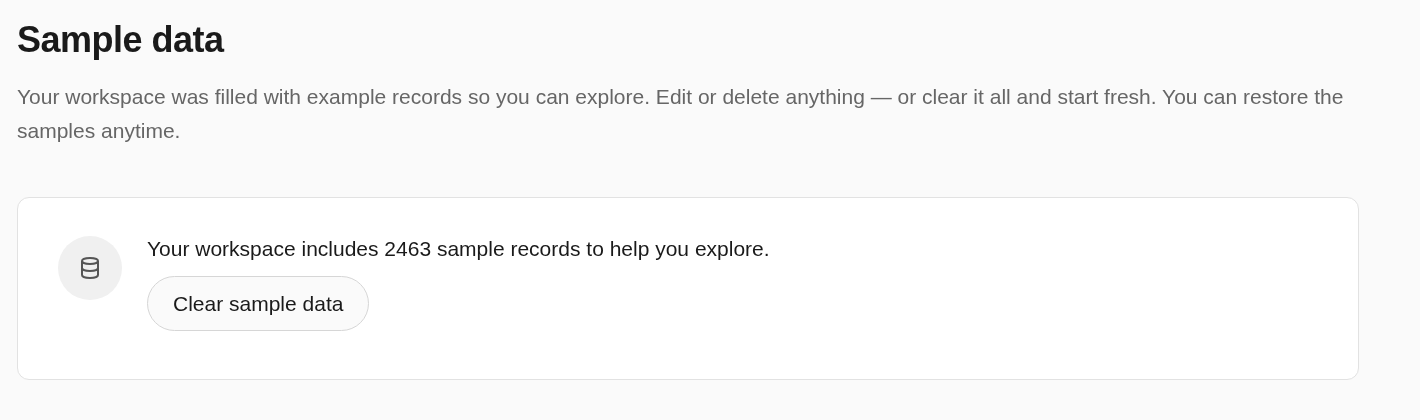  I want to click on sample-records-message: Your workspace includes 2463 sample records to help you explore., so click(458, 249).